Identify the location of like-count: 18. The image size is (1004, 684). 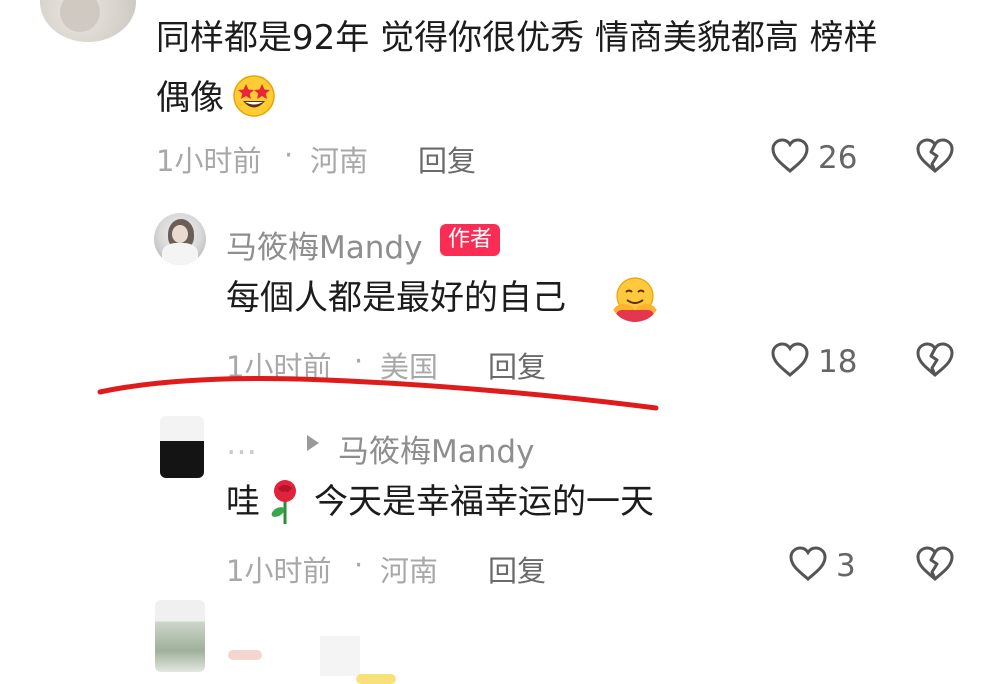
(838, 362).